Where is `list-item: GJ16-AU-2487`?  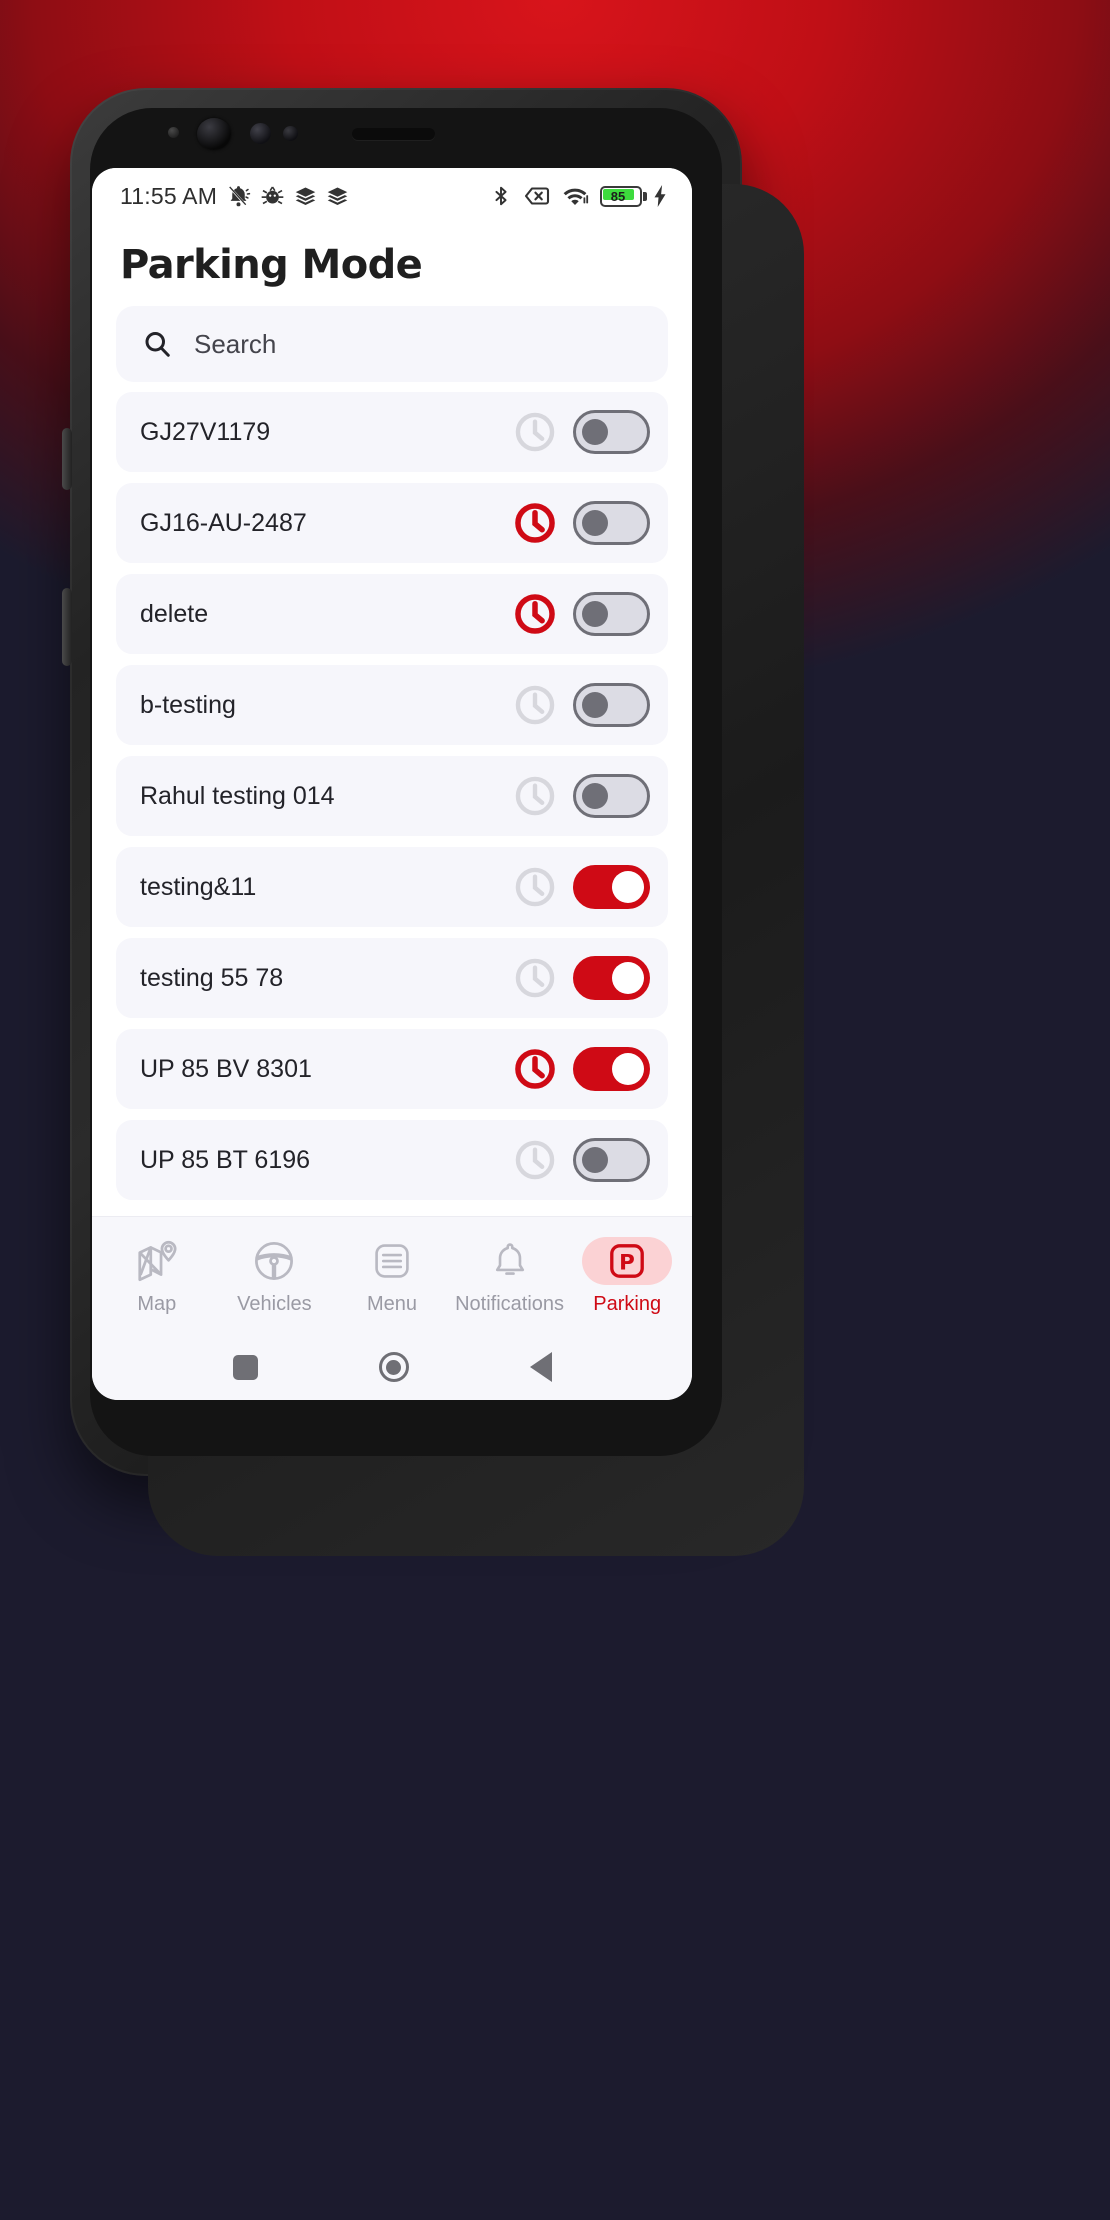 list-item: GJ16-AU-2487 is located at coordinates (392, 523).